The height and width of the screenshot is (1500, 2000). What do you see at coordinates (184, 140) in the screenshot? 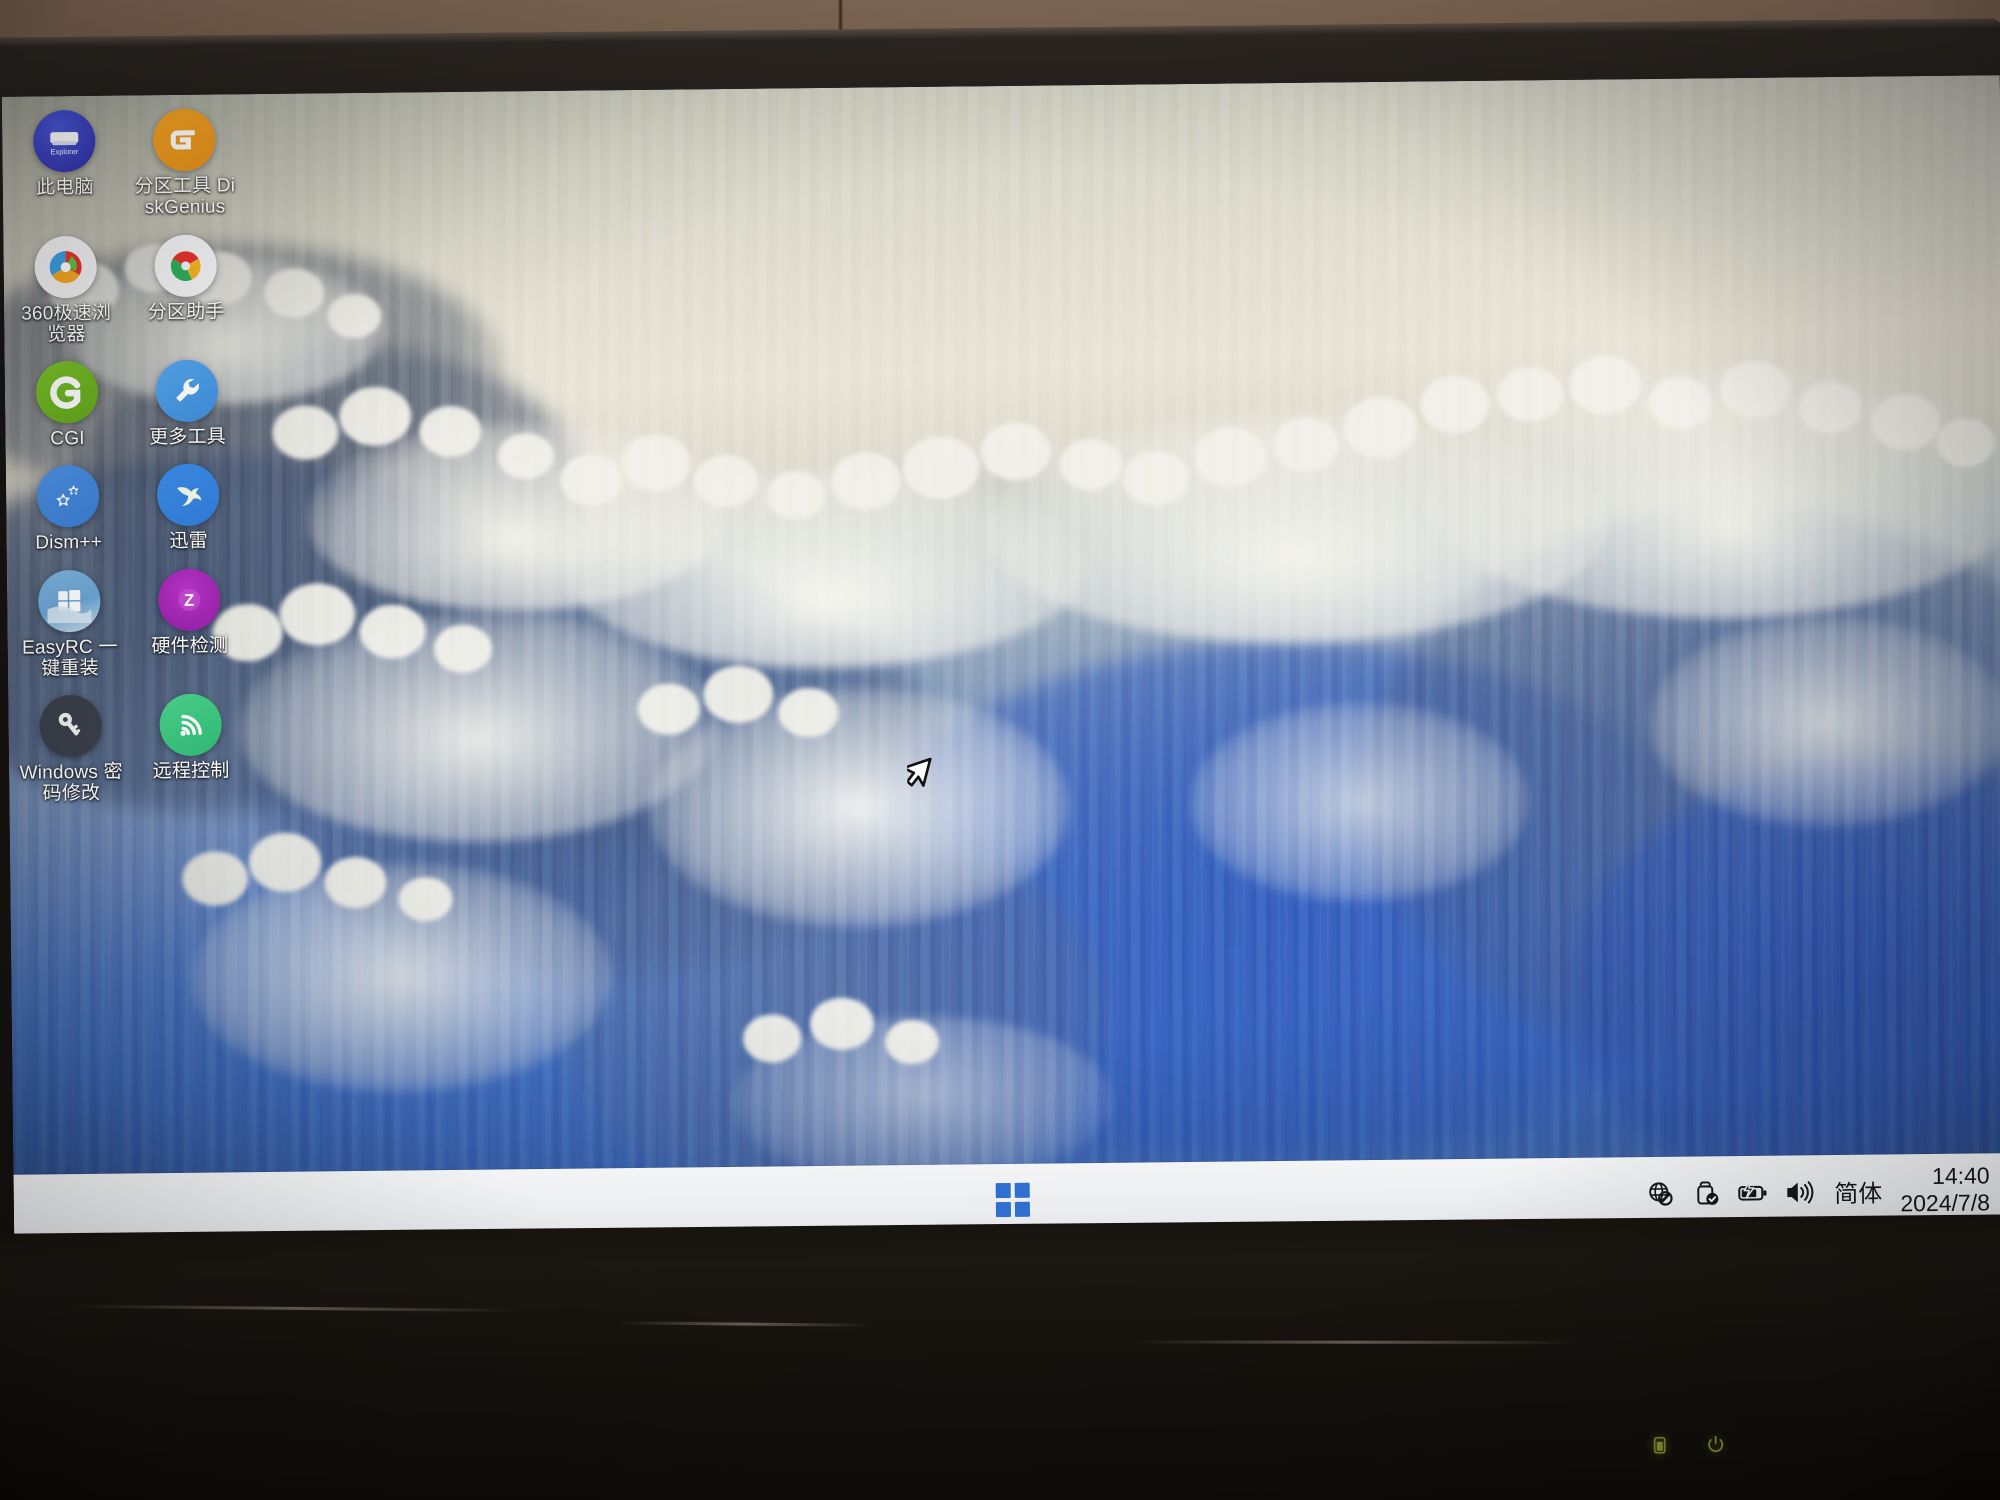
I see `diskgenius-icon` at bounding box center [184, 140].